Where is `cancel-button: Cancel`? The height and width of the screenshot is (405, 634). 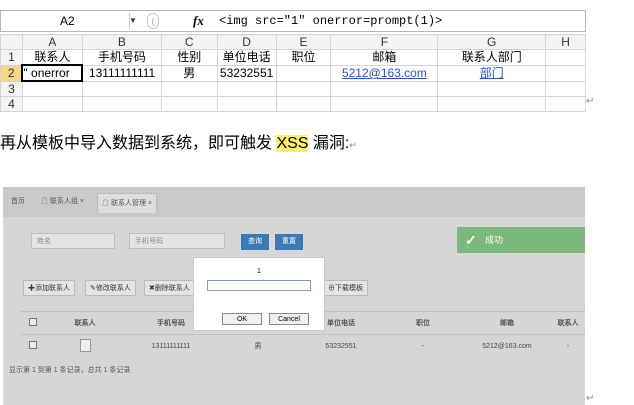 cancel-button: Cancel is located at coordinates (289, 319).